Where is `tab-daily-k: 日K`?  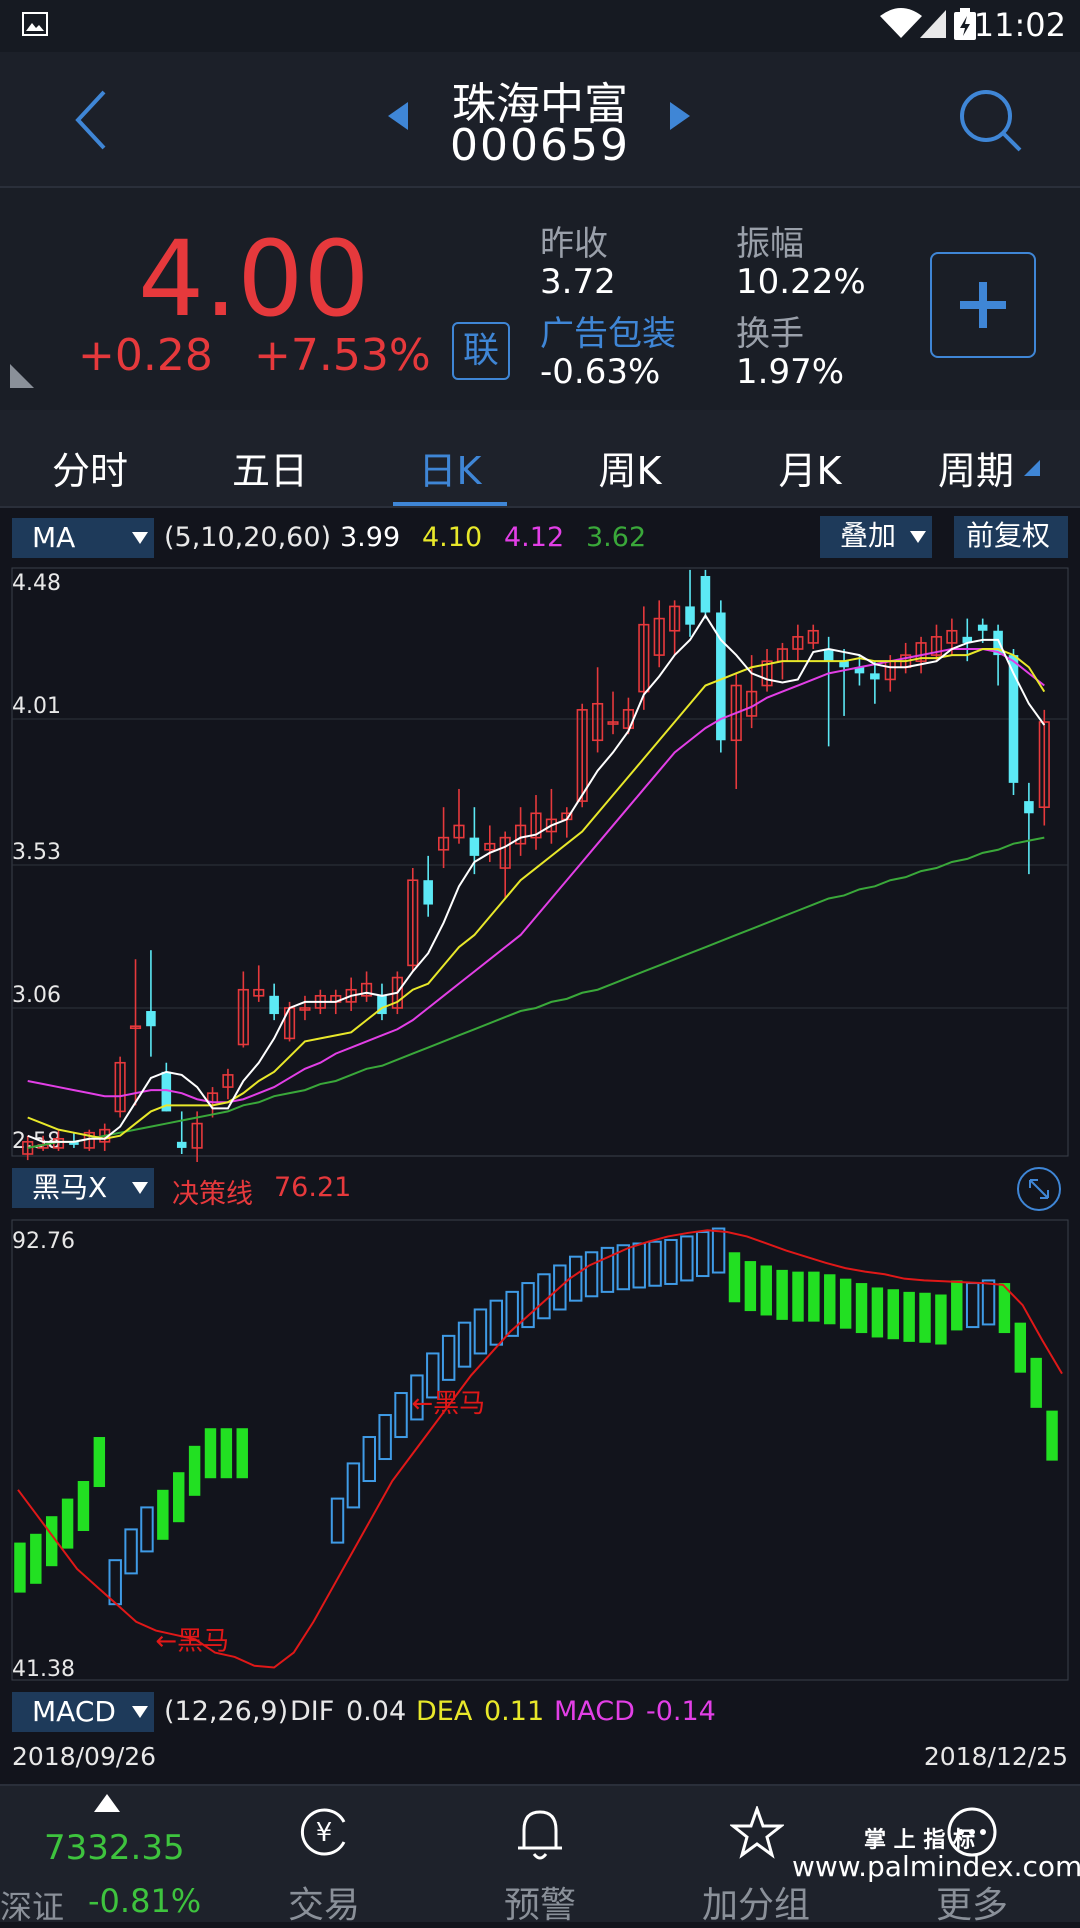 tab-daily-k: 日K is located at coordinates (450, 467).